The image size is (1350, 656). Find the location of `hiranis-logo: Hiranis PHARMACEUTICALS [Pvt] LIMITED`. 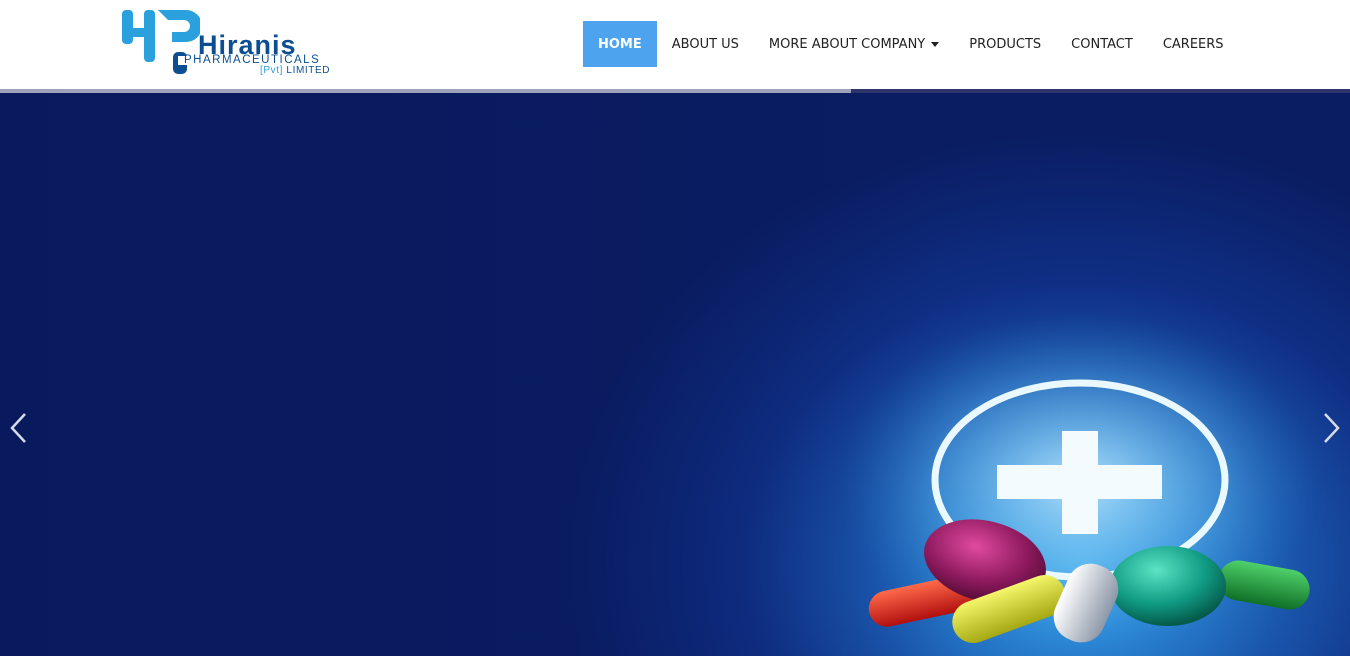

hiranis-logo: Hiranis PHARMACEUTICALS [Pvt] LIMITED is located at coordinates (242, 43).